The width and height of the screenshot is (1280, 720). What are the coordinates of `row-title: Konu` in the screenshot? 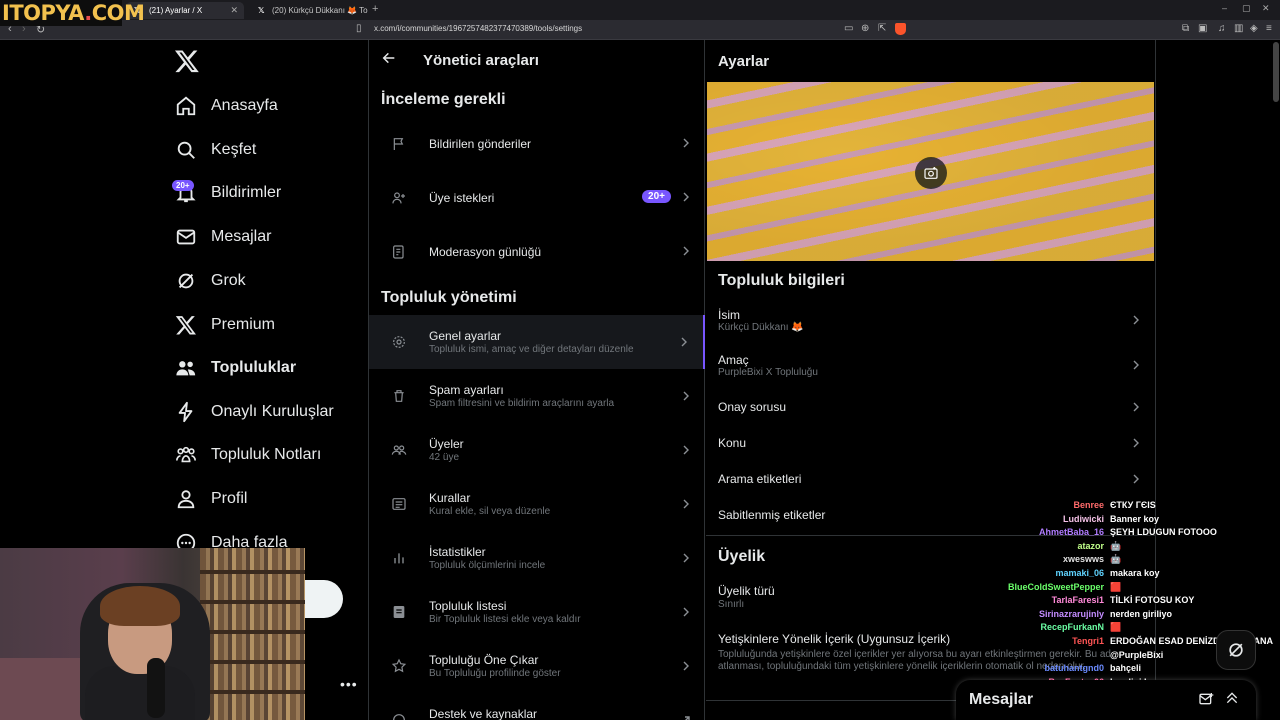 It's located at (732, 443).